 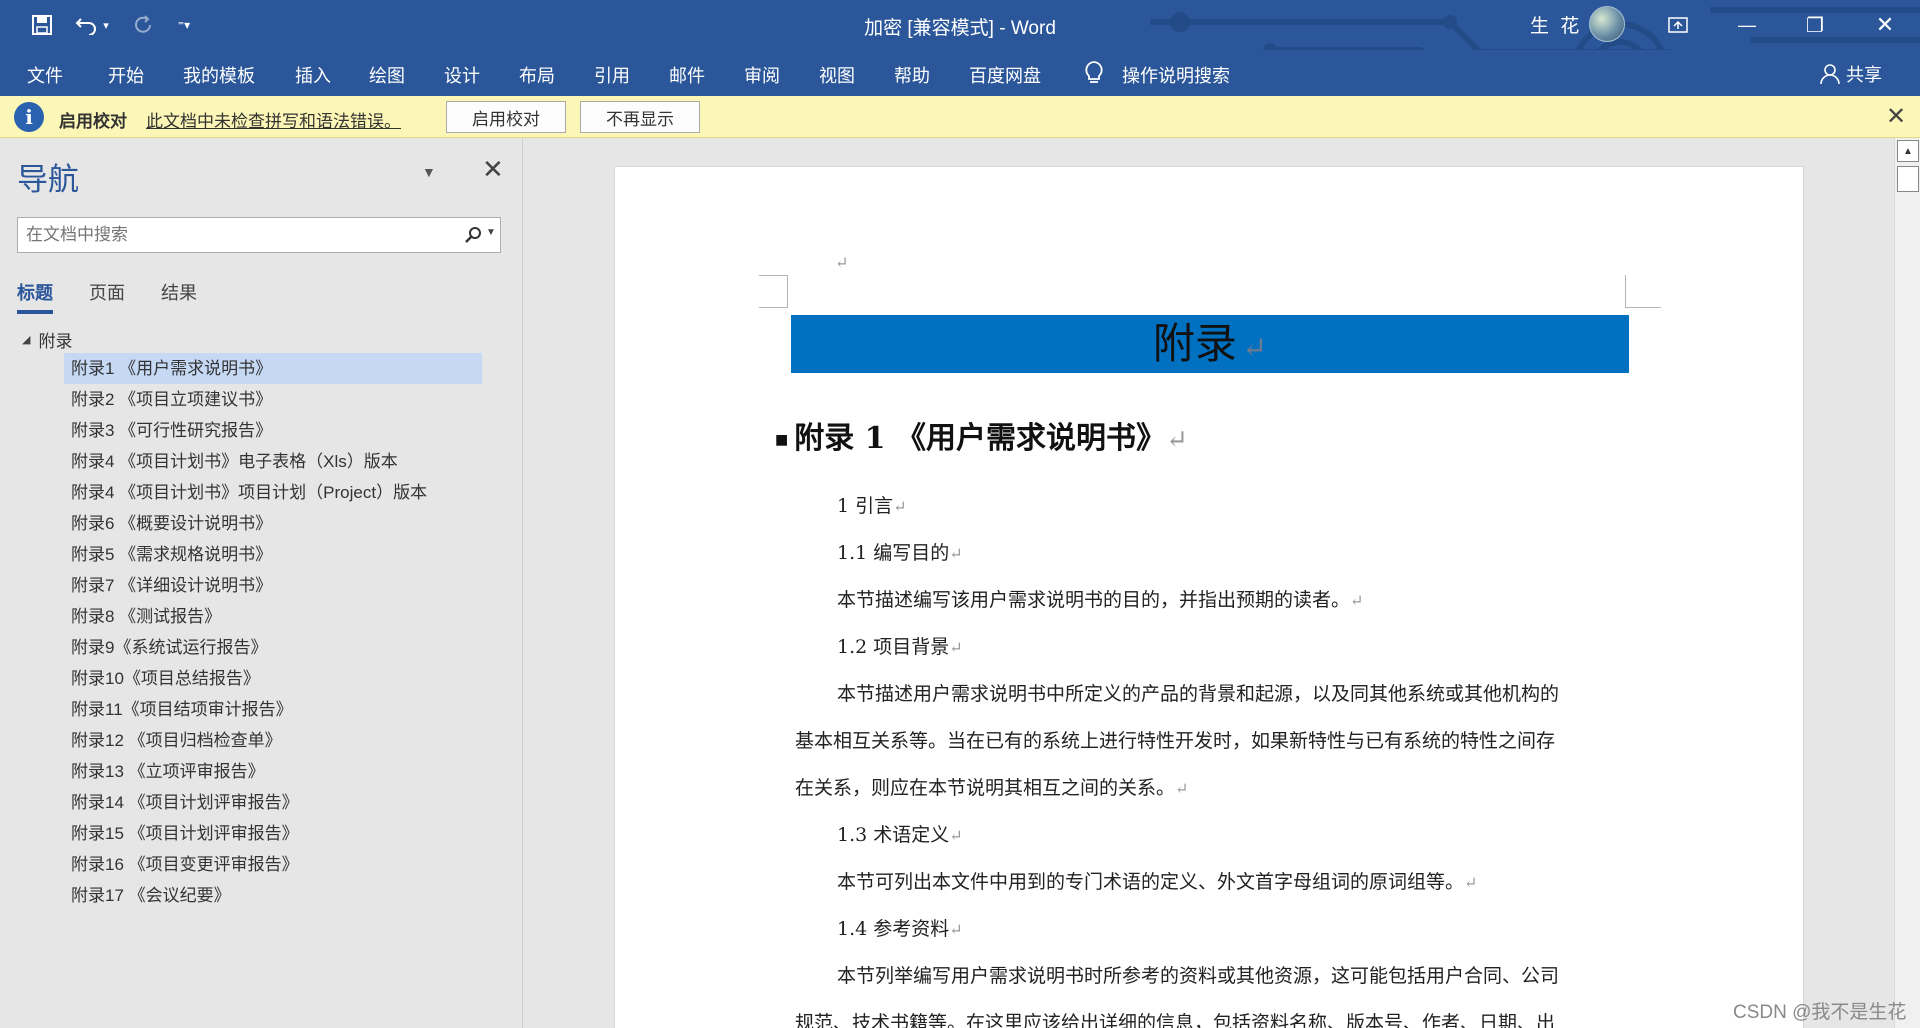 What do you see at coordinates (1678, 25) in the screenshot?
I see `ribbon-display-options-button` at bounding box center [1678, 25].